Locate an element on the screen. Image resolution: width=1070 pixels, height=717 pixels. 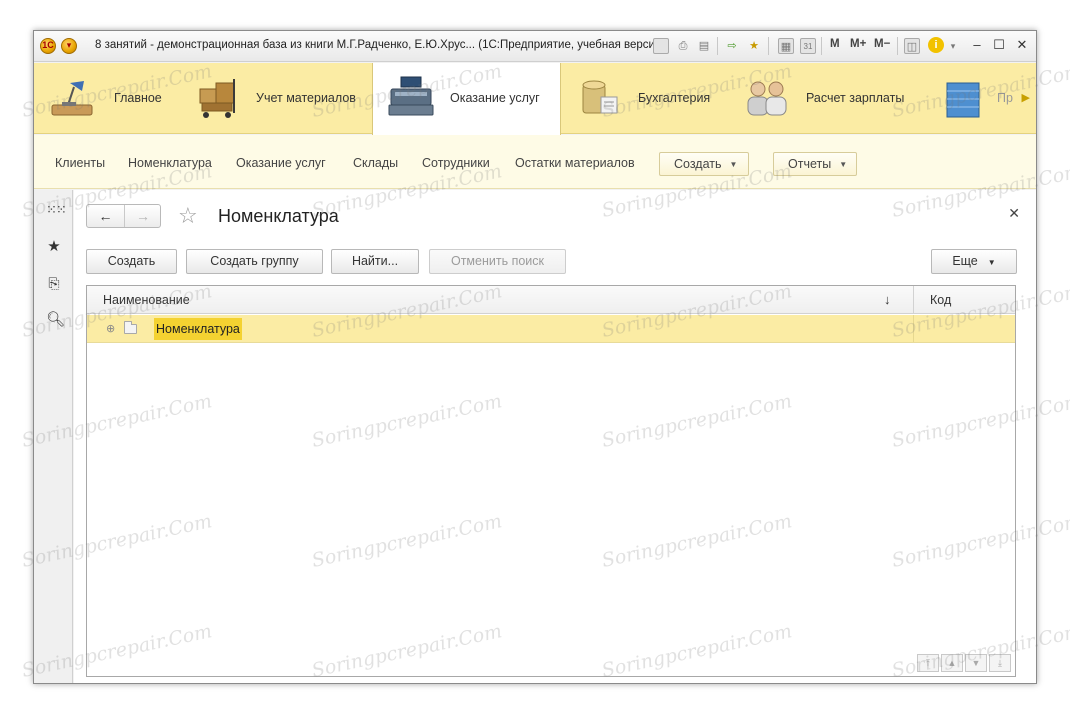
section-payroll: Расчет зарплаты is located at coordinates (824, 98).